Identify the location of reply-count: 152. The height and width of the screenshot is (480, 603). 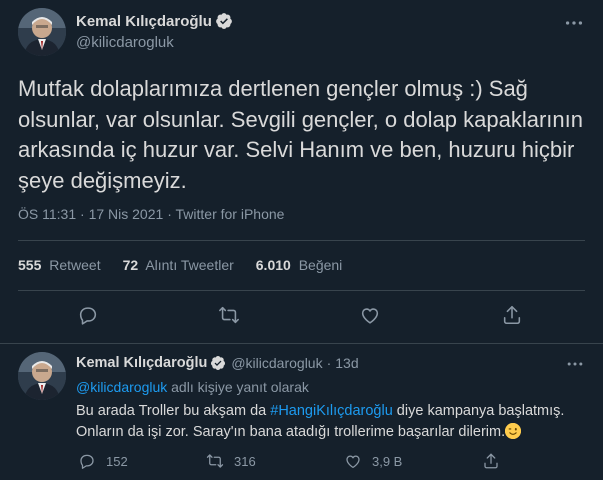
(117, 461).